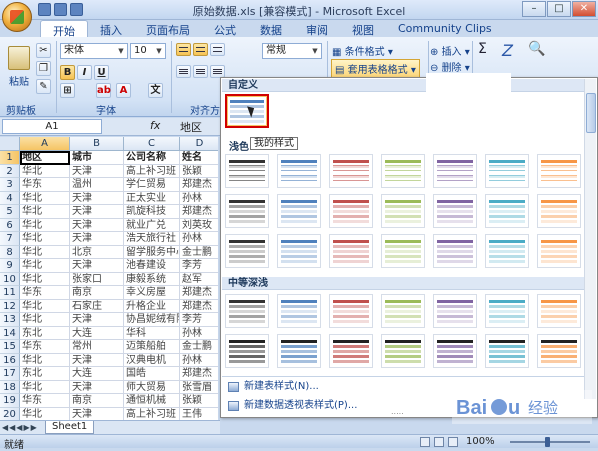  Describe the element at coordinates (10, 158) in the screenshot. I see `row-header: 1` at that location.